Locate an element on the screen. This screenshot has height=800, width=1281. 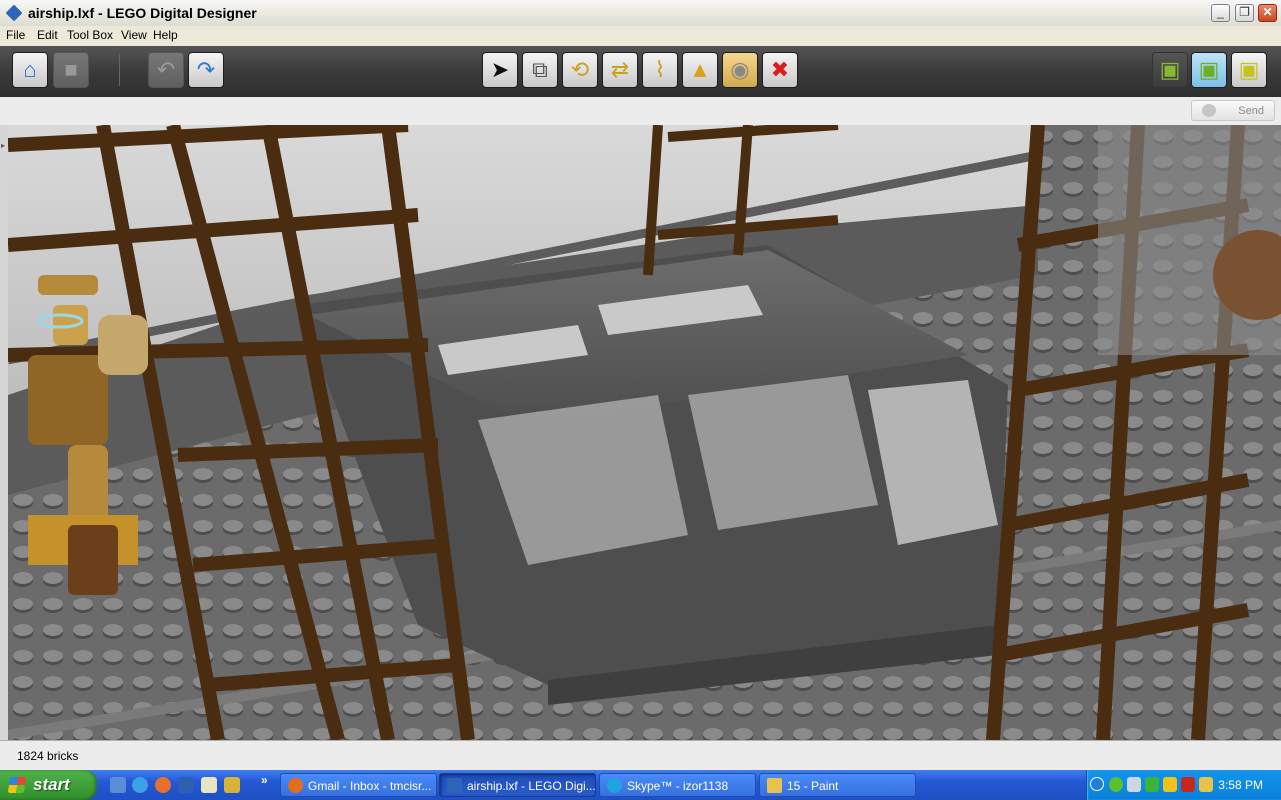
send-button: Send is located at coordinates (1233, 110).